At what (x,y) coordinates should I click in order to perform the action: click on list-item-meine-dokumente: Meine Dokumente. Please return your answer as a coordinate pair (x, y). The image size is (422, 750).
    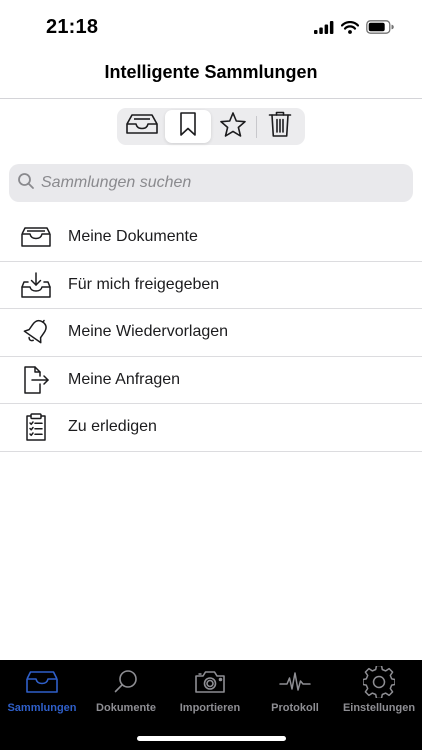
    Looking at the image, I should click on (211, 238).